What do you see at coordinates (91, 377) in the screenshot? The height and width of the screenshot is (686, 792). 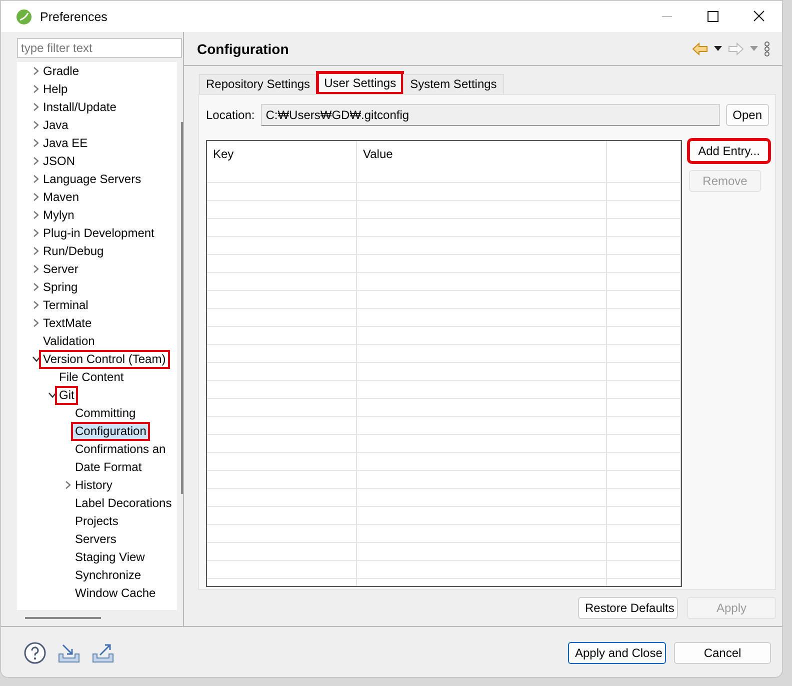 I see `tree-item: File Content` at bounding box center [91, 377].